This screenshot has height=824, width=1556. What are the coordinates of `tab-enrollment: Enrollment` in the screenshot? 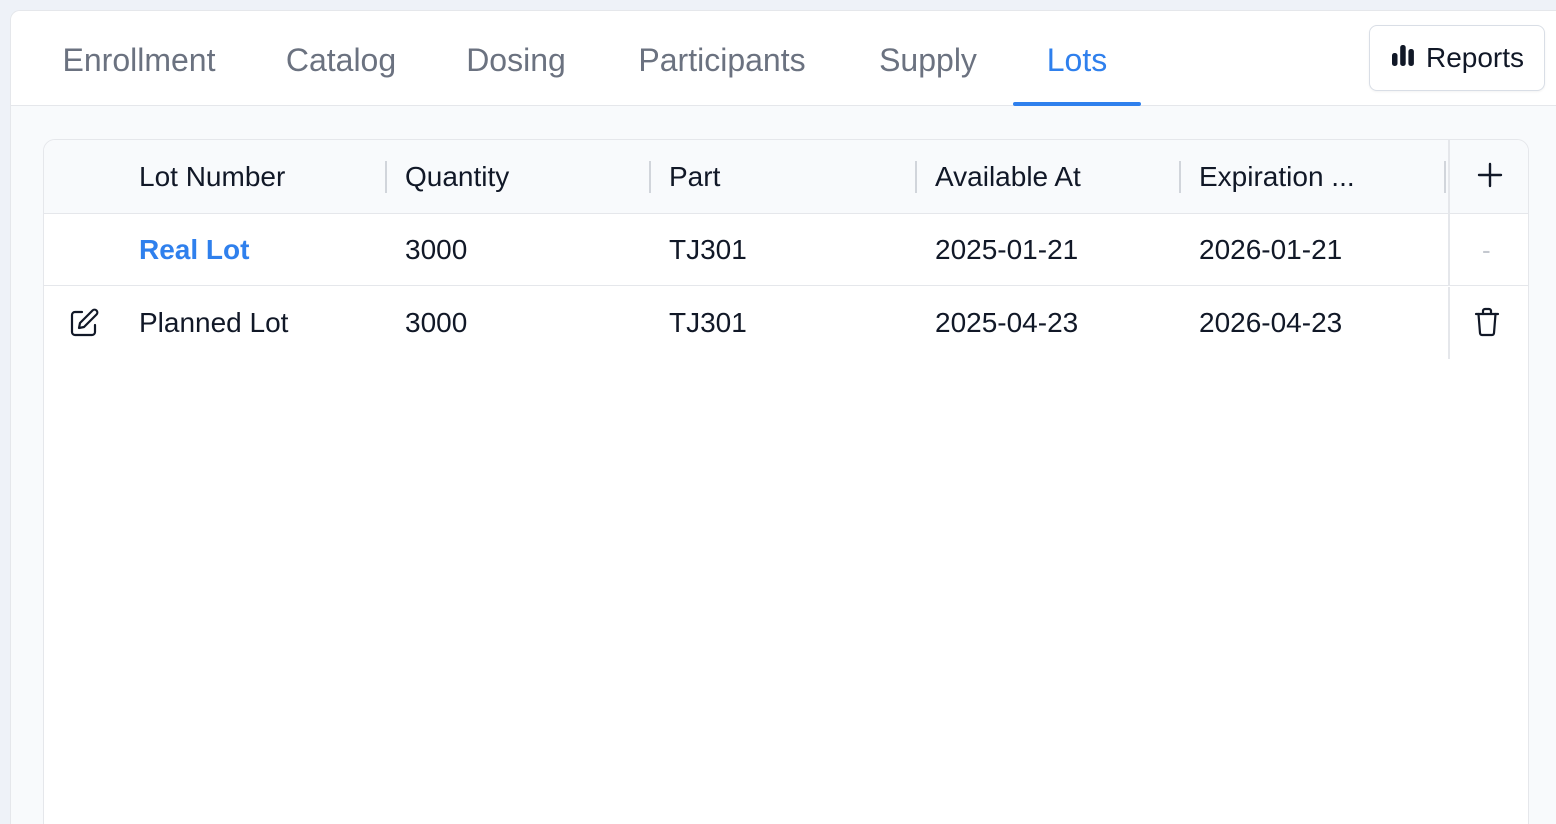 It's located at (139, 58).